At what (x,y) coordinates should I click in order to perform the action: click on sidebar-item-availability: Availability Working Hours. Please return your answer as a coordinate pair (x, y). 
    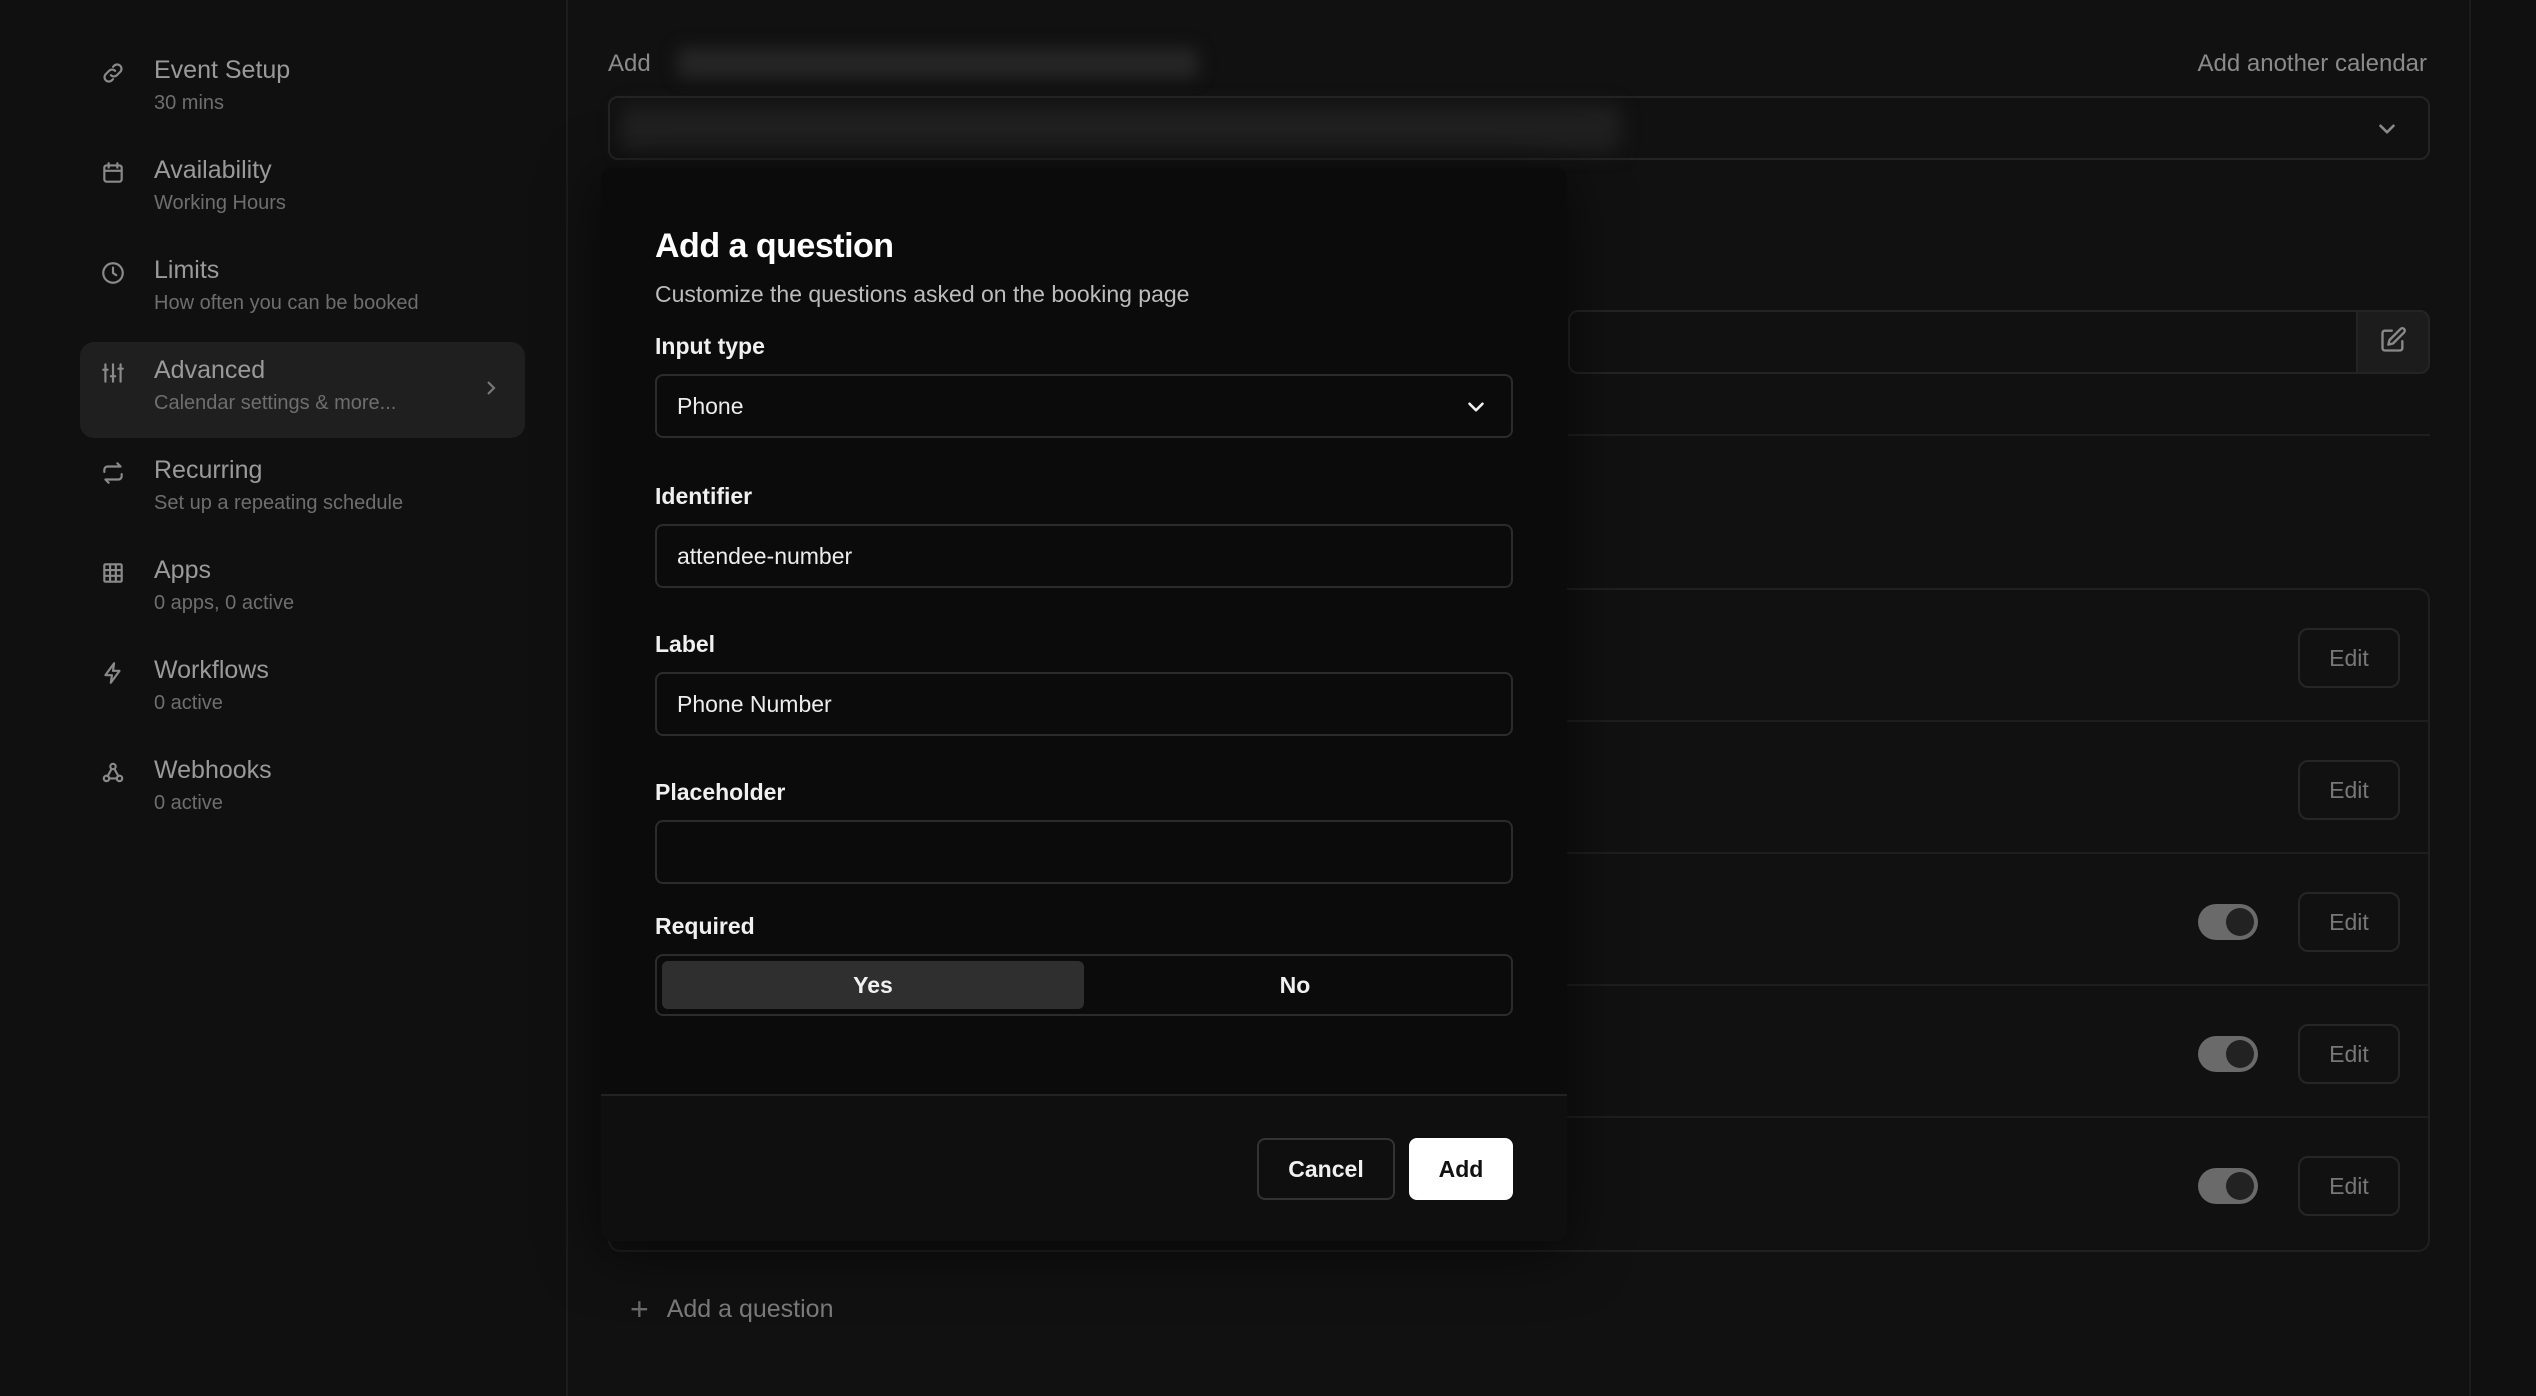
    Looking at the image, I should click on (302, 190).